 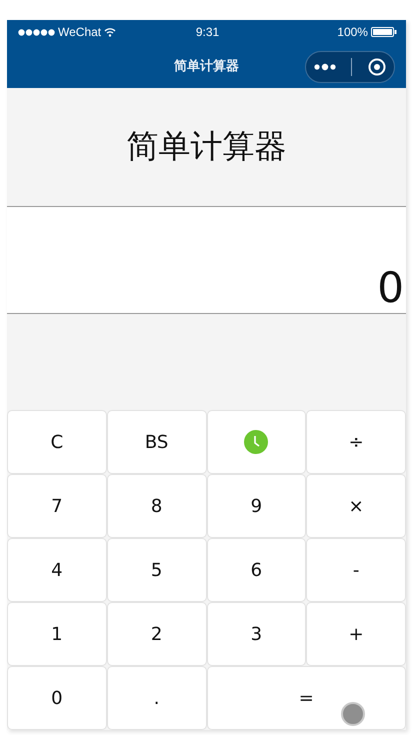 I want to click on key-button: 3, so click(x=256, y=634).